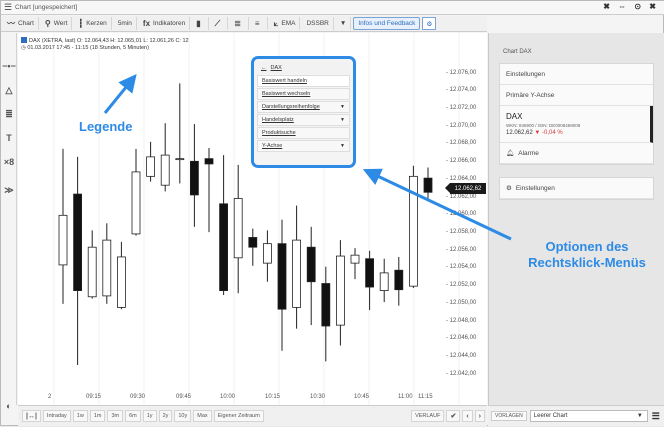 The image size is (664, 427). I want to click on menu-annotation: Optionen des Rechtsklick-Menüs, so click(587, 254).